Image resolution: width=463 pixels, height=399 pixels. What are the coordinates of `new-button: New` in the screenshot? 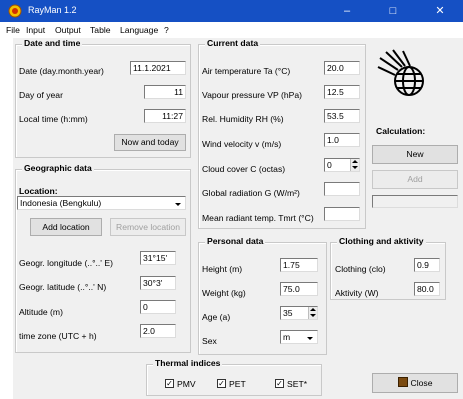 It's located at (415, 154).